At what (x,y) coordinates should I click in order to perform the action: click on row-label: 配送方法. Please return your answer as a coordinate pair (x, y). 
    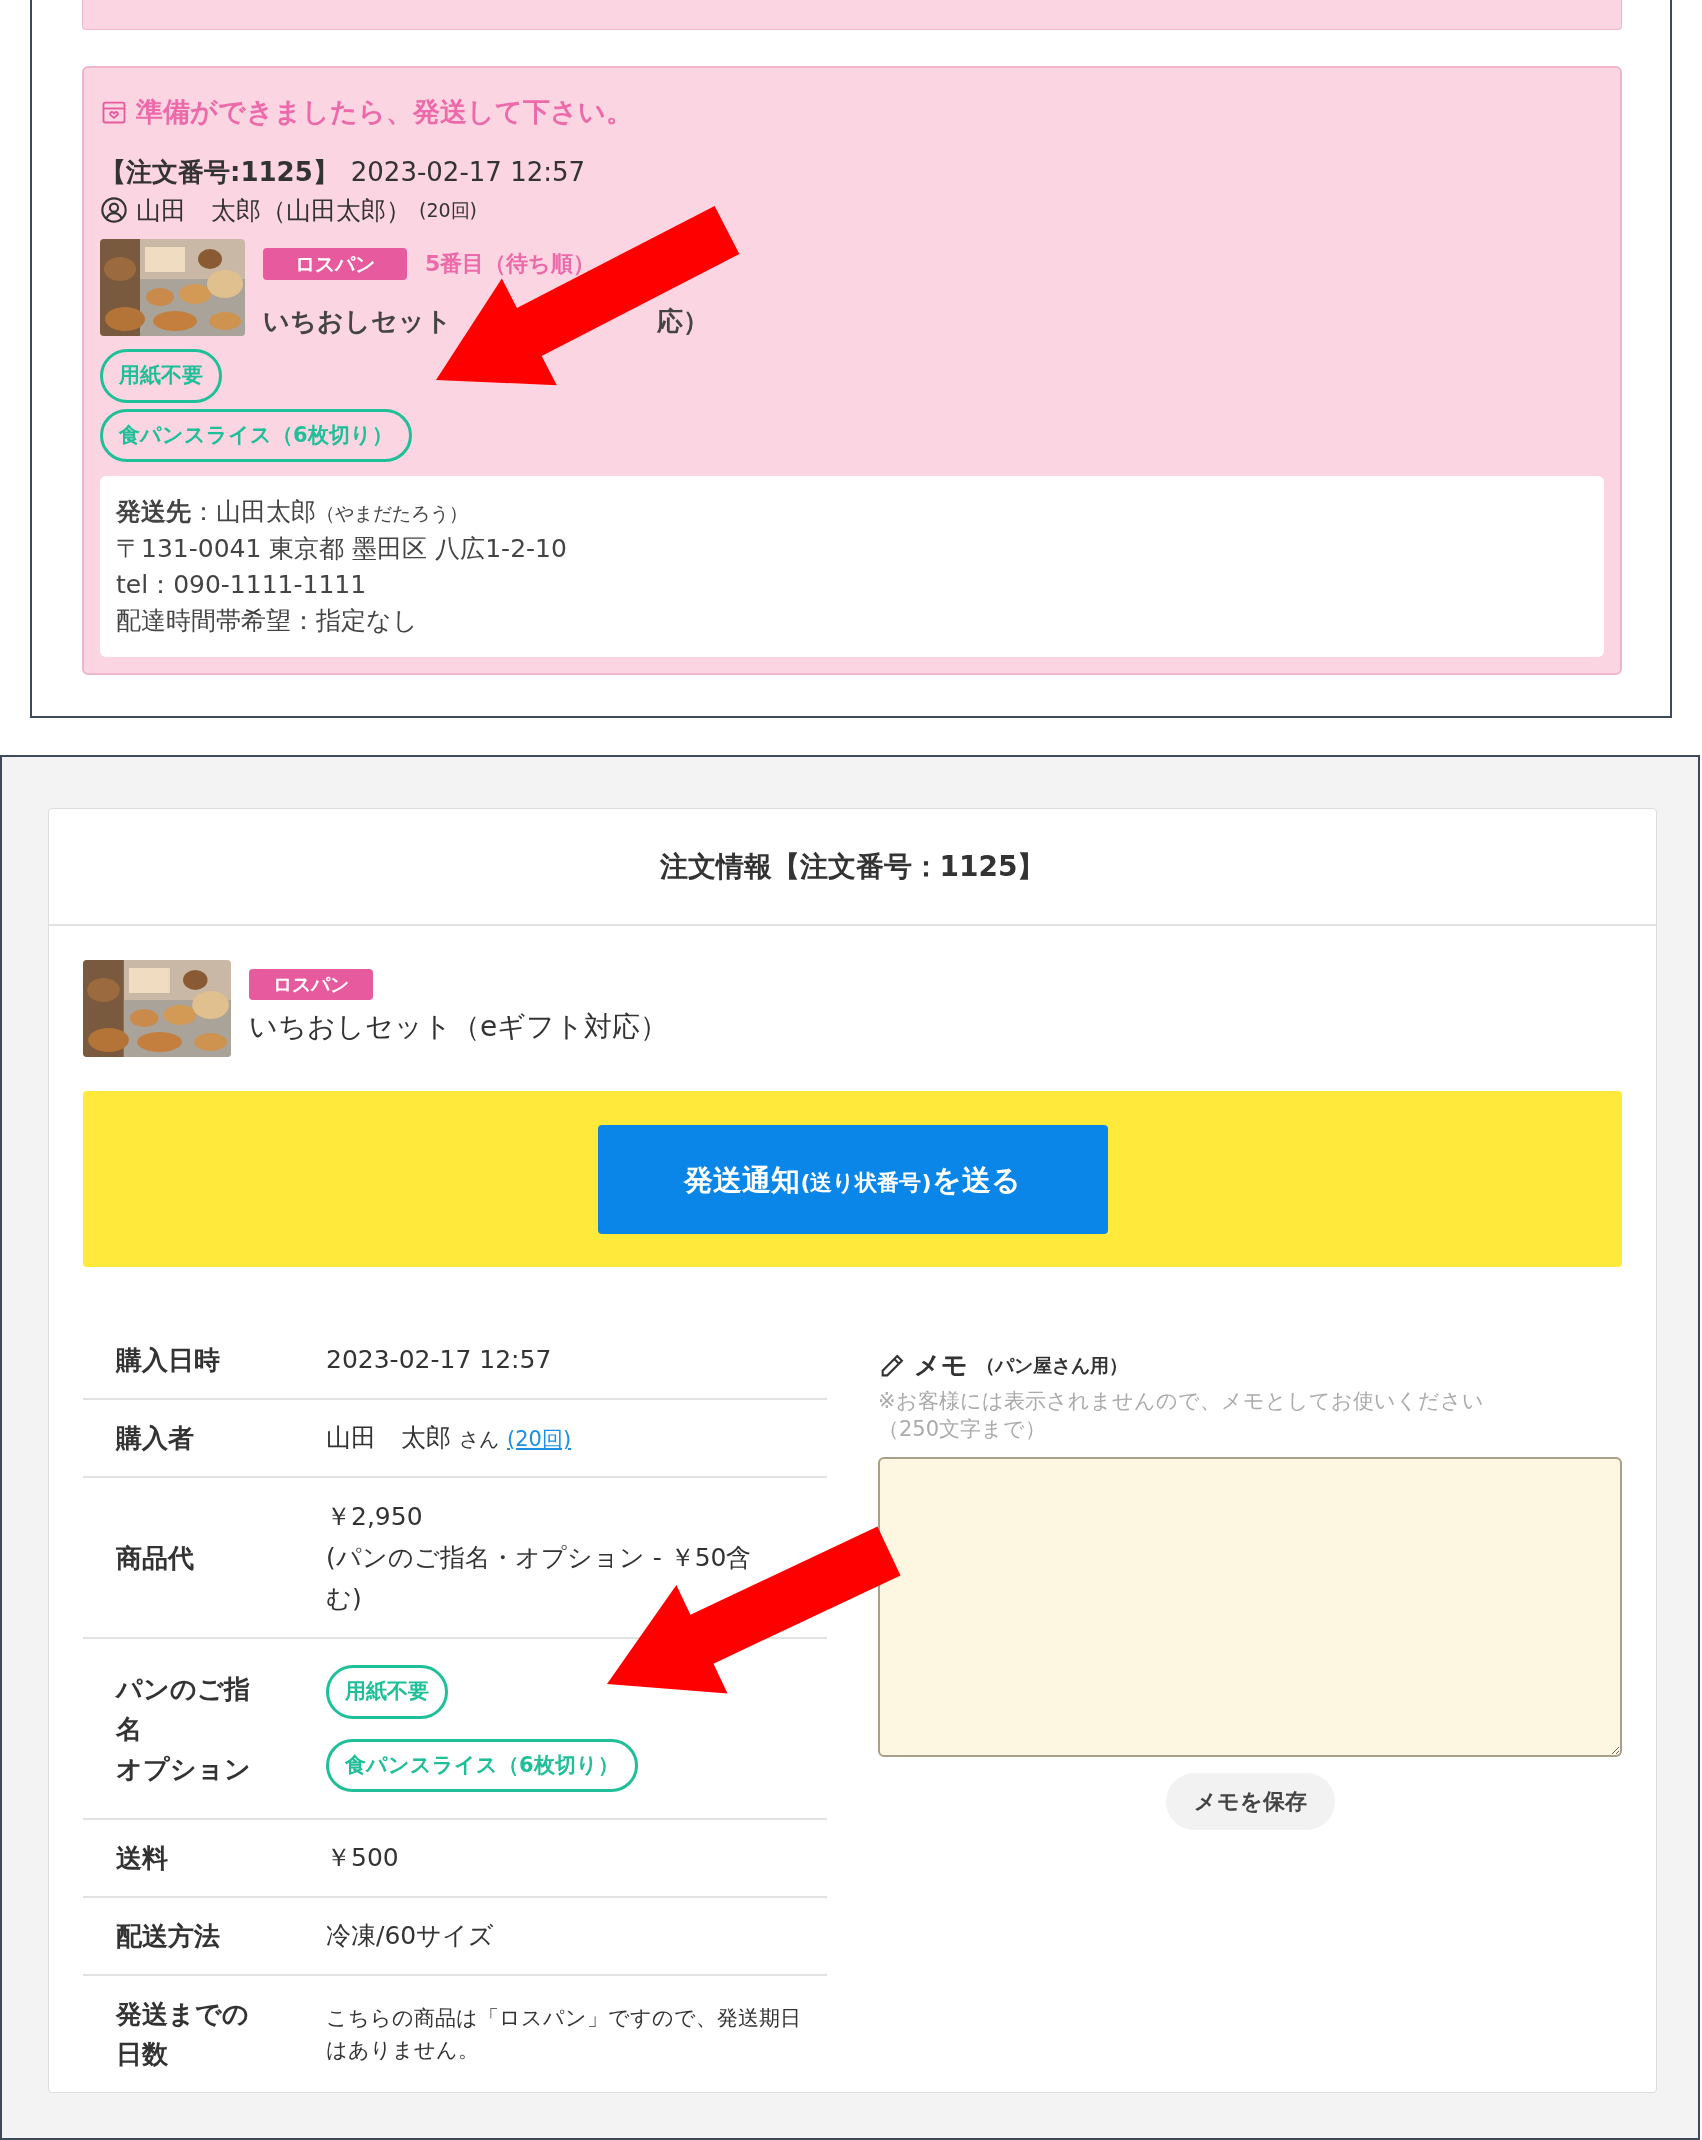
    Looking at the image, I should click on (168, 1936).